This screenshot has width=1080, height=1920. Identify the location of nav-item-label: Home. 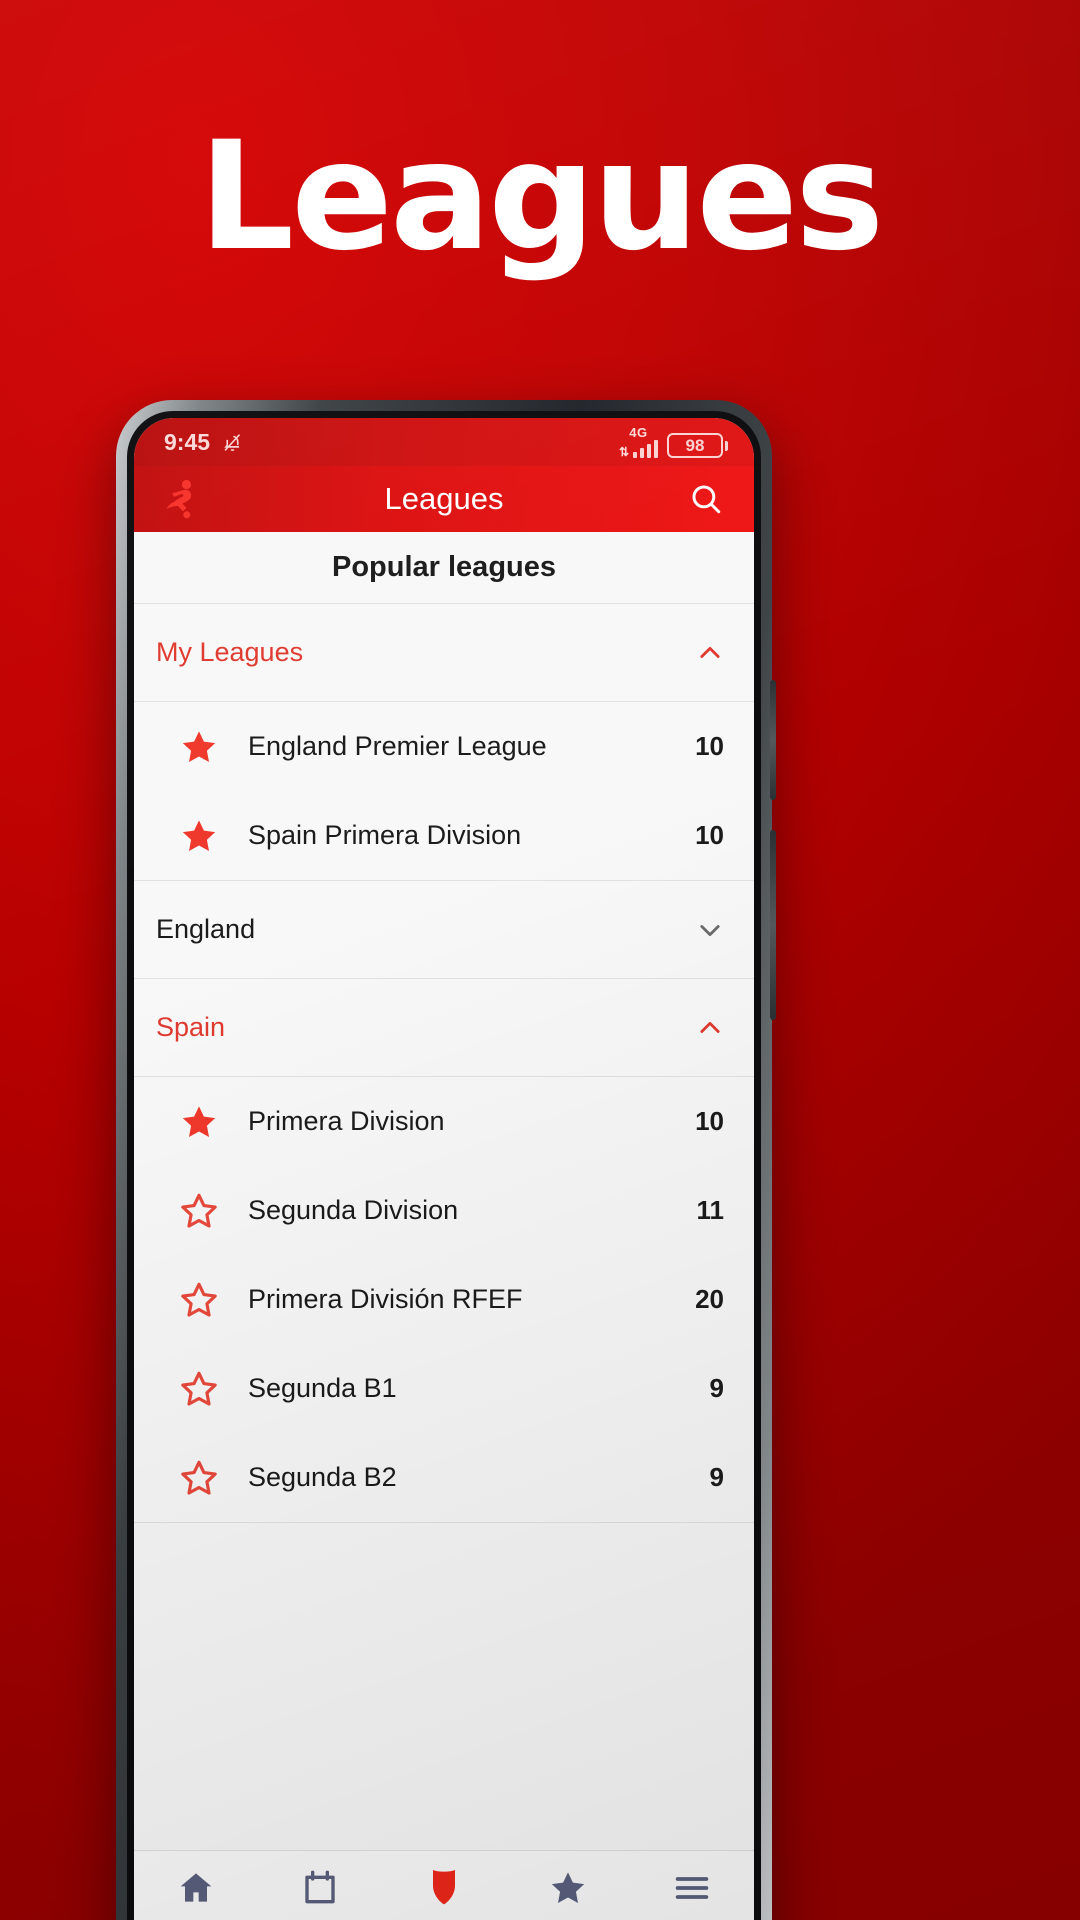
(195, 1918).